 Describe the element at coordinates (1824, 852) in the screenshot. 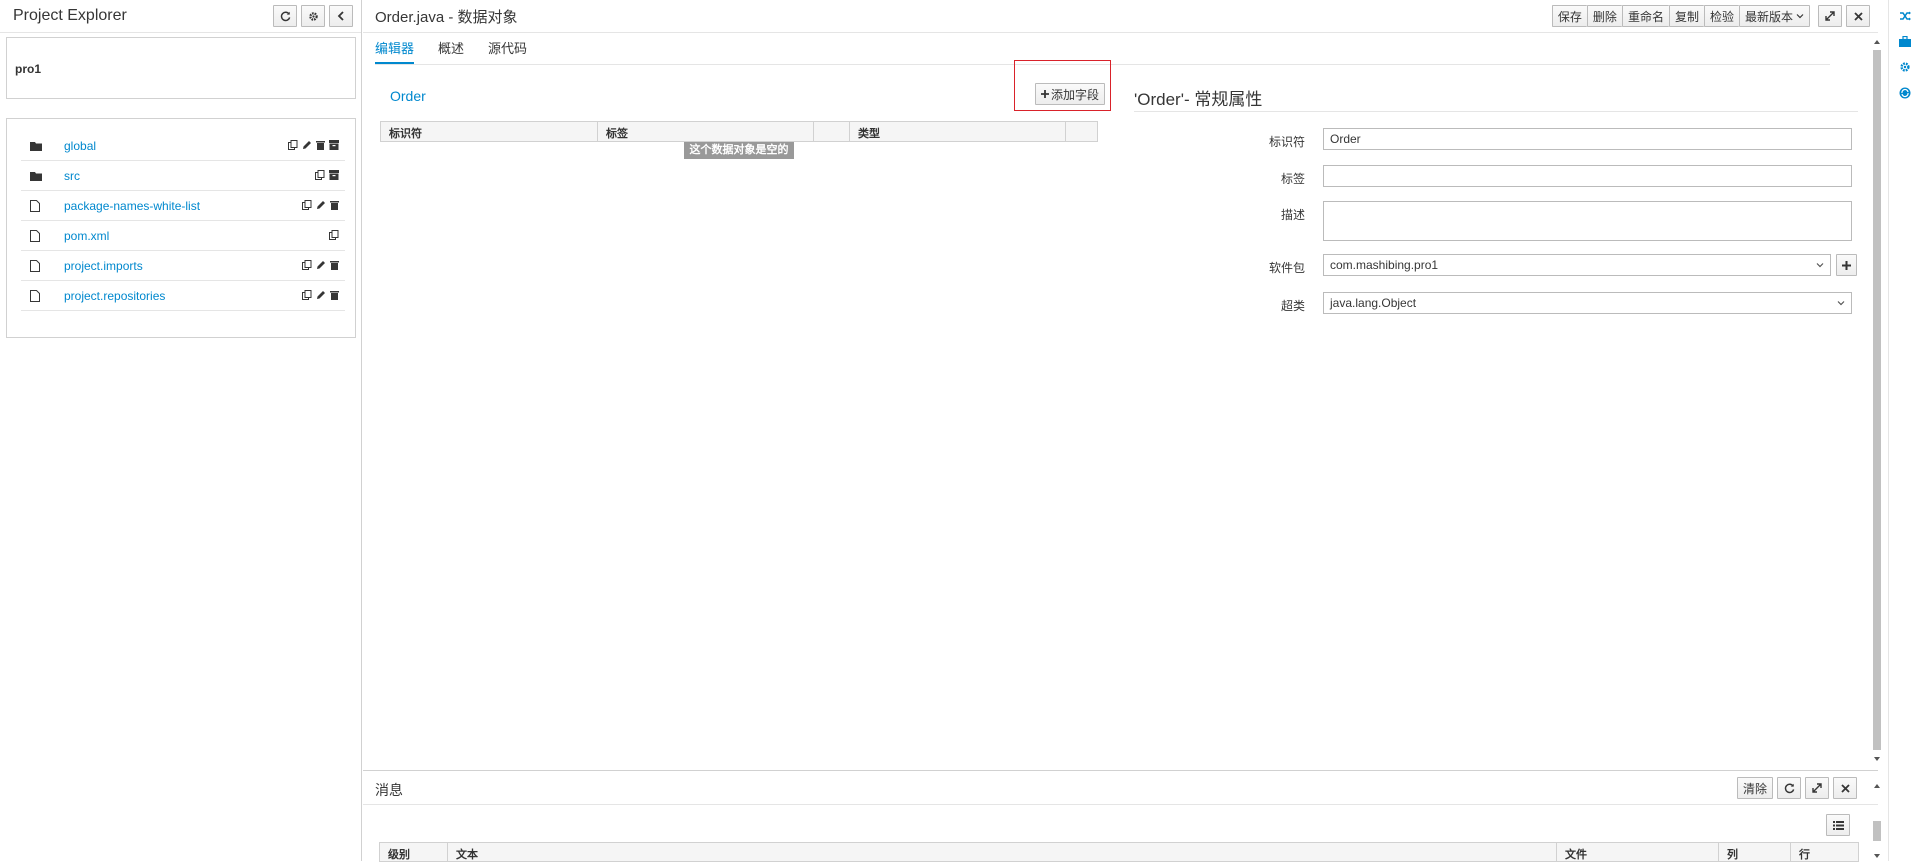

I see `column-line: 行` at that location.